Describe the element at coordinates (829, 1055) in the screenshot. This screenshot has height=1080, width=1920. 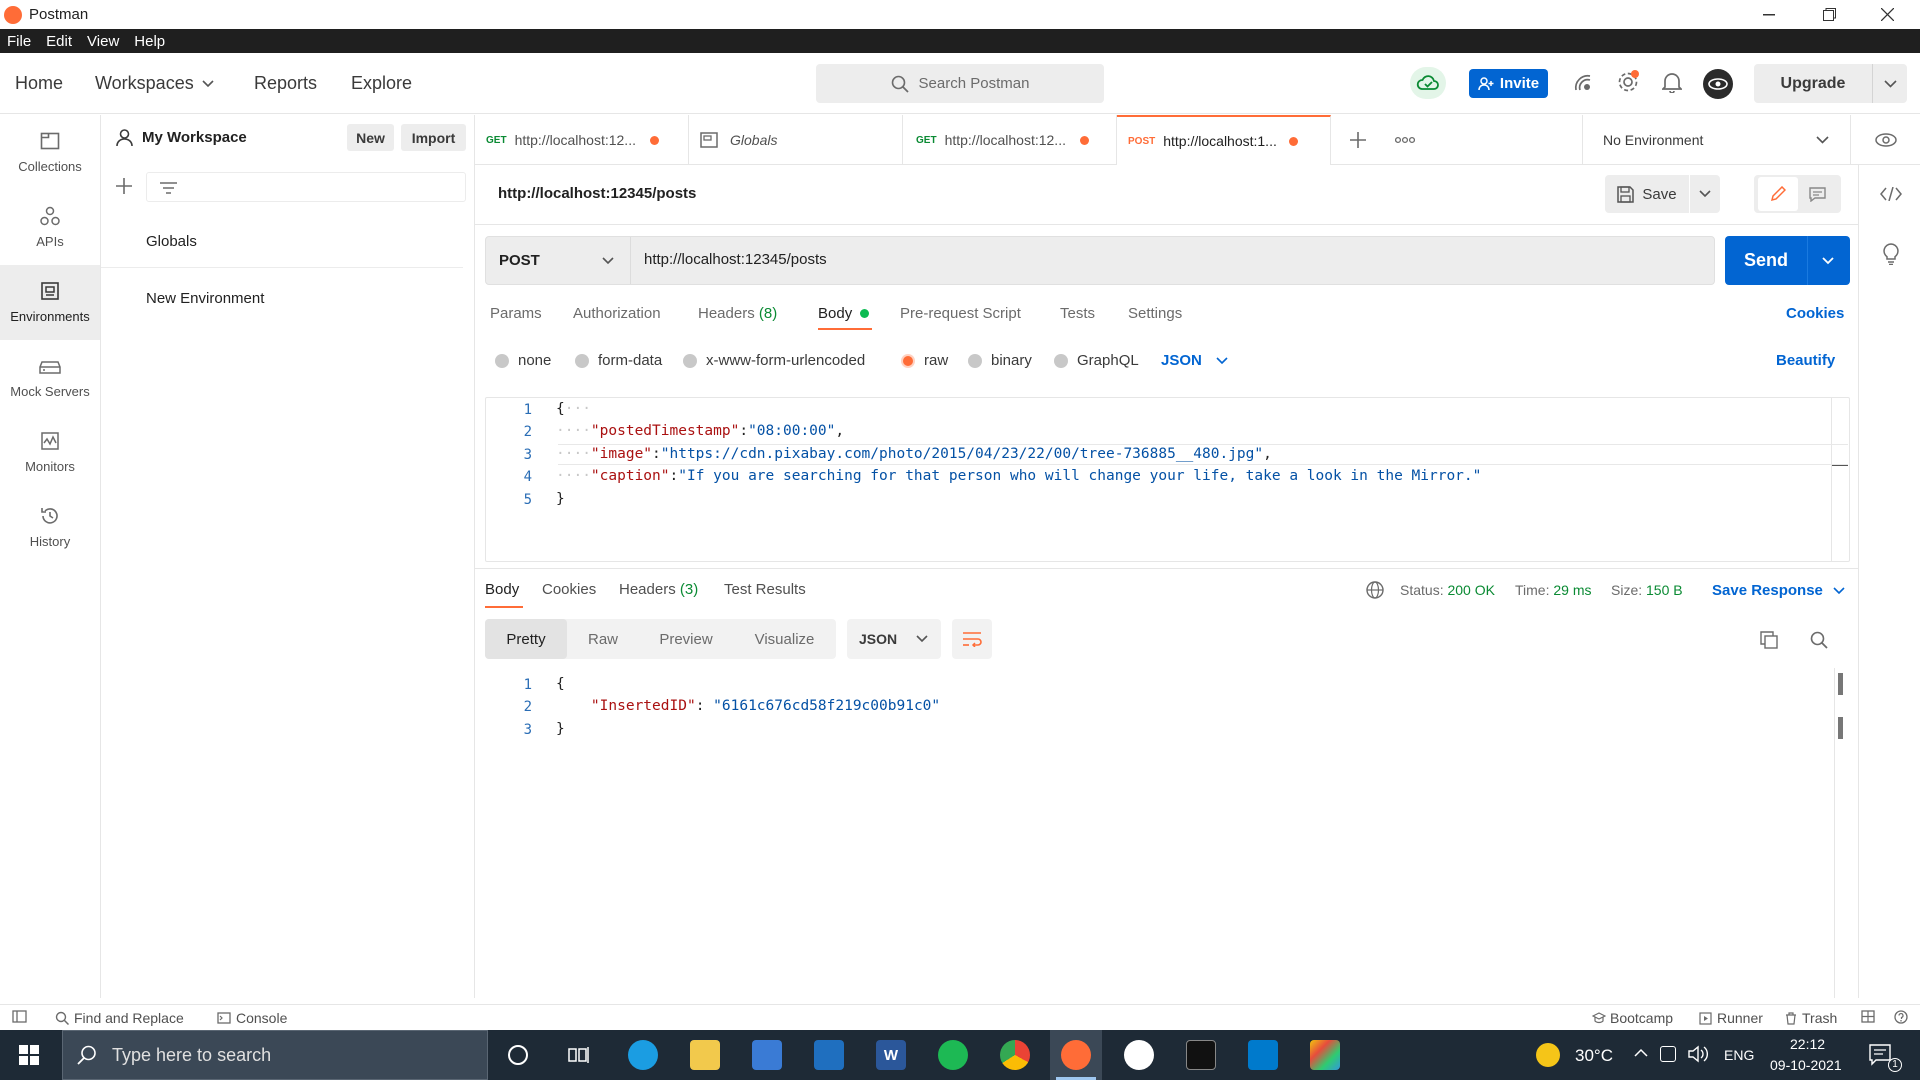
I see `mail-icon` at that location.